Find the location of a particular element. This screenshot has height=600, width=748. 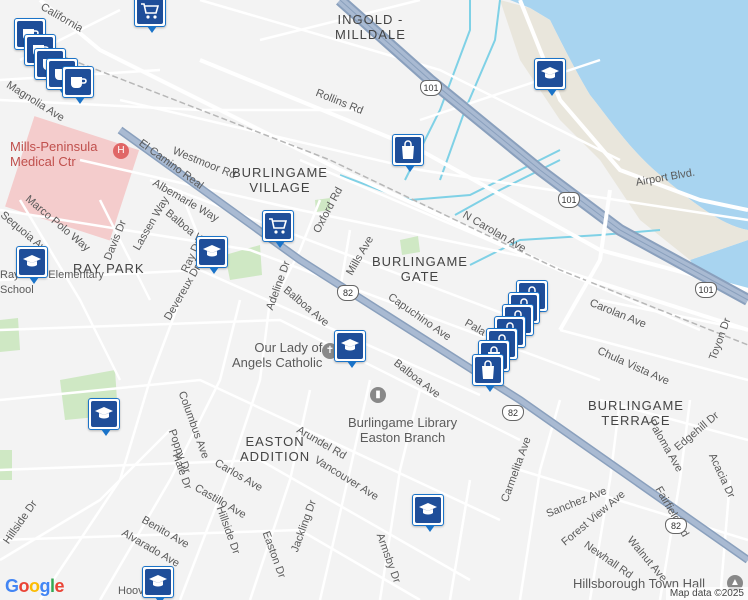

area-label: BURLINGAME TERRACE is located at coordinates (636, 413).